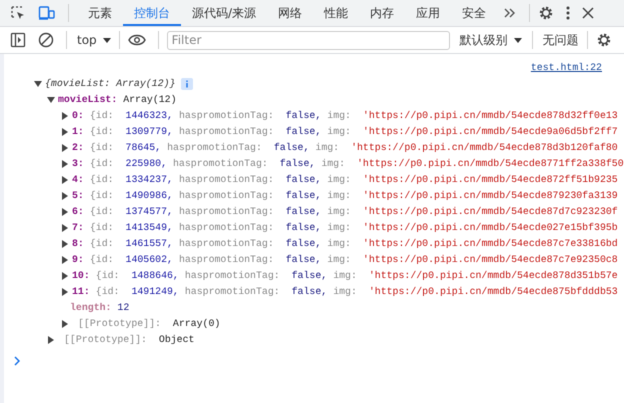 The width and height of the screenshot is (624, 403). Describe the element at coordinates (345, 196) in the screenshot. I see `array-entry: 5: {id: 1490986, haspromotionTag: false, img: 'https://p0.pipi.cn/mmdb/54ecde879230fa3139` at that location.